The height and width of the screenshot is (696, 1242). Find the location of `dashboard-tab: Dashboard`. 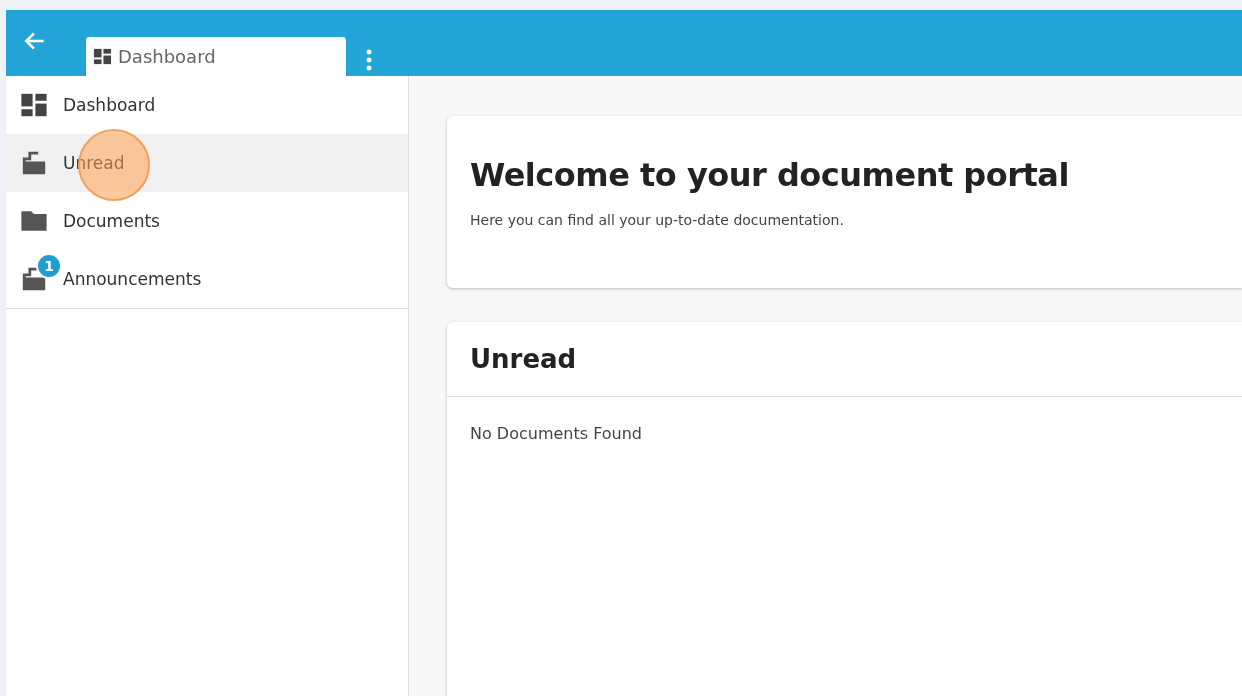

dashboard-tab: Dashboard is located at coordinates (216, 56).